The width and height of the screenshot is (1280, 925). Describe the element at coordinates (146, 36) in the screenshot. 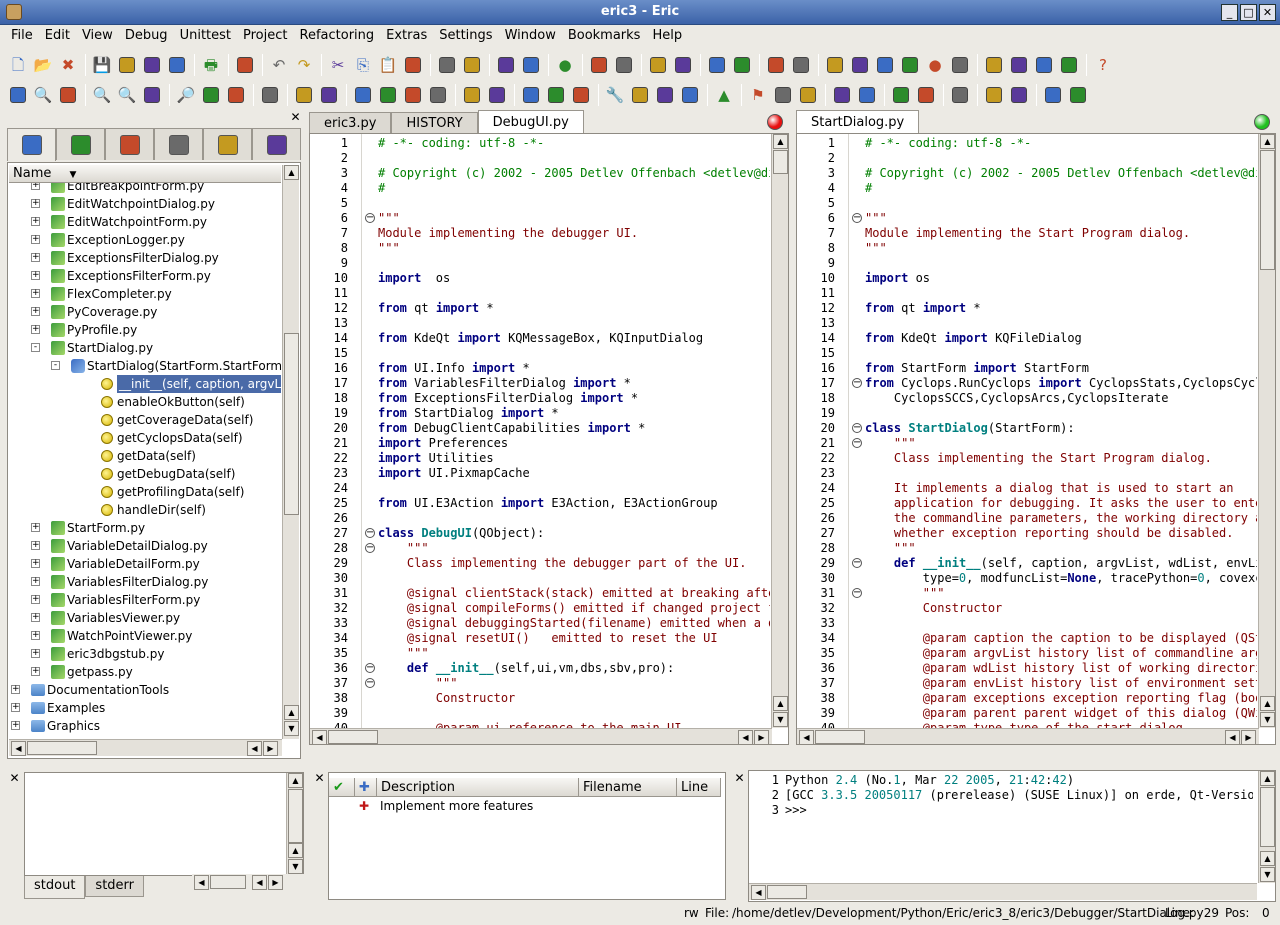

I see `menu-debug: Debug` at that location.